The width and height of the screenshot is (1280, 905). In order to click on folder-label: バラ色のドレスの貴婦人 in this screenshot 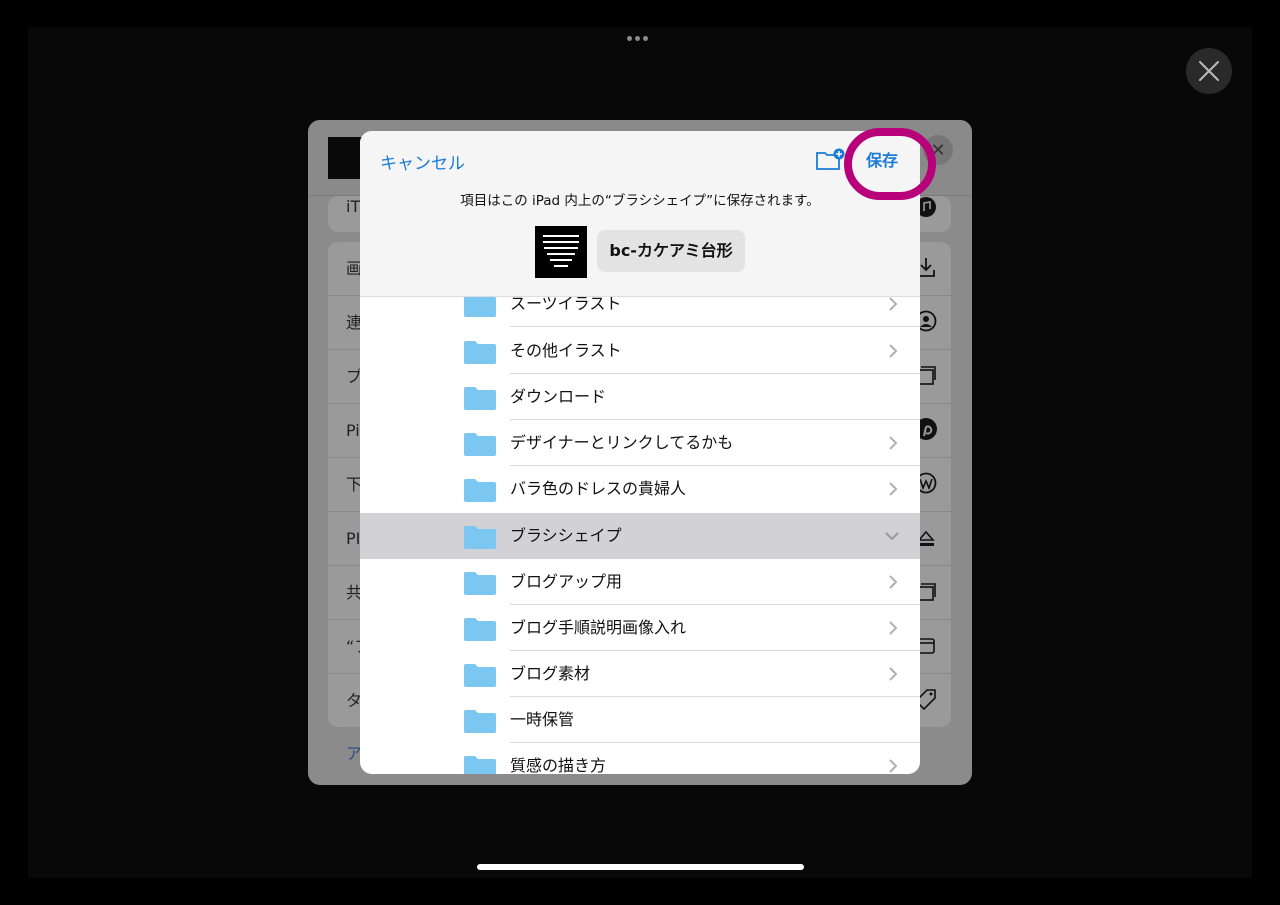, I will do `click(598, 488)`.